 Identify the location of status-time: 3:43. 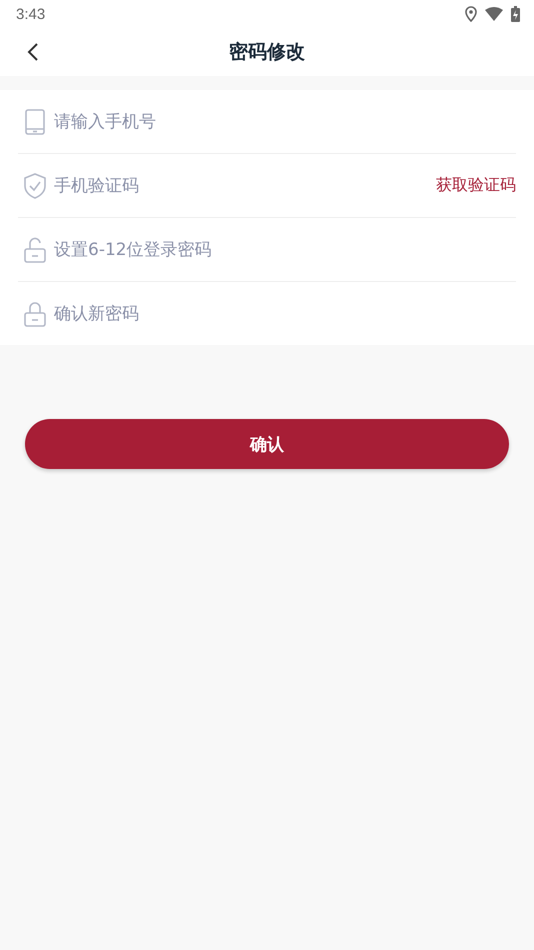
(31, 14).